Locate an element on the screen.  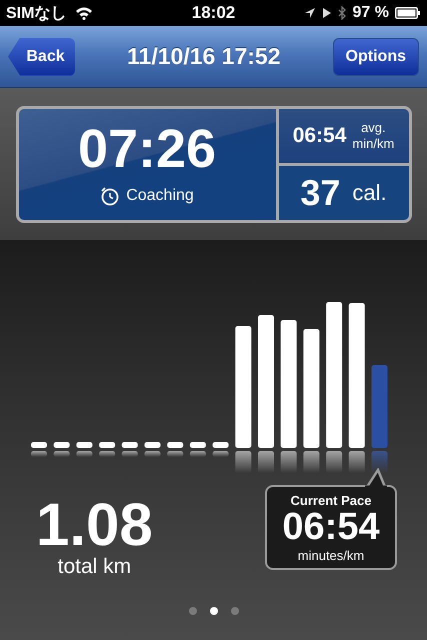
pace-unit: min/km is located at coordinates (373, 144).